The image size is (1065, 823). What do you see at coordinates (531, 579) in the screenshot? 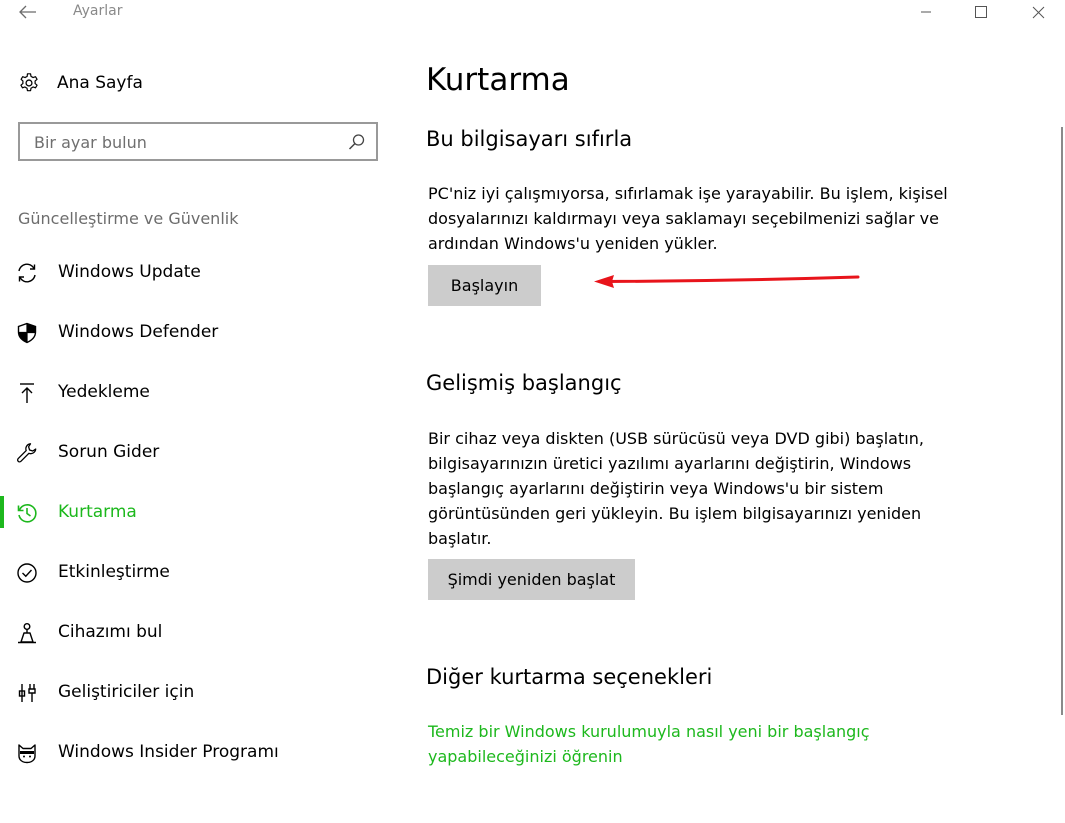
I see `restart-now-button: Şimdi yeniden başlat` at bounding box center [531, 579].